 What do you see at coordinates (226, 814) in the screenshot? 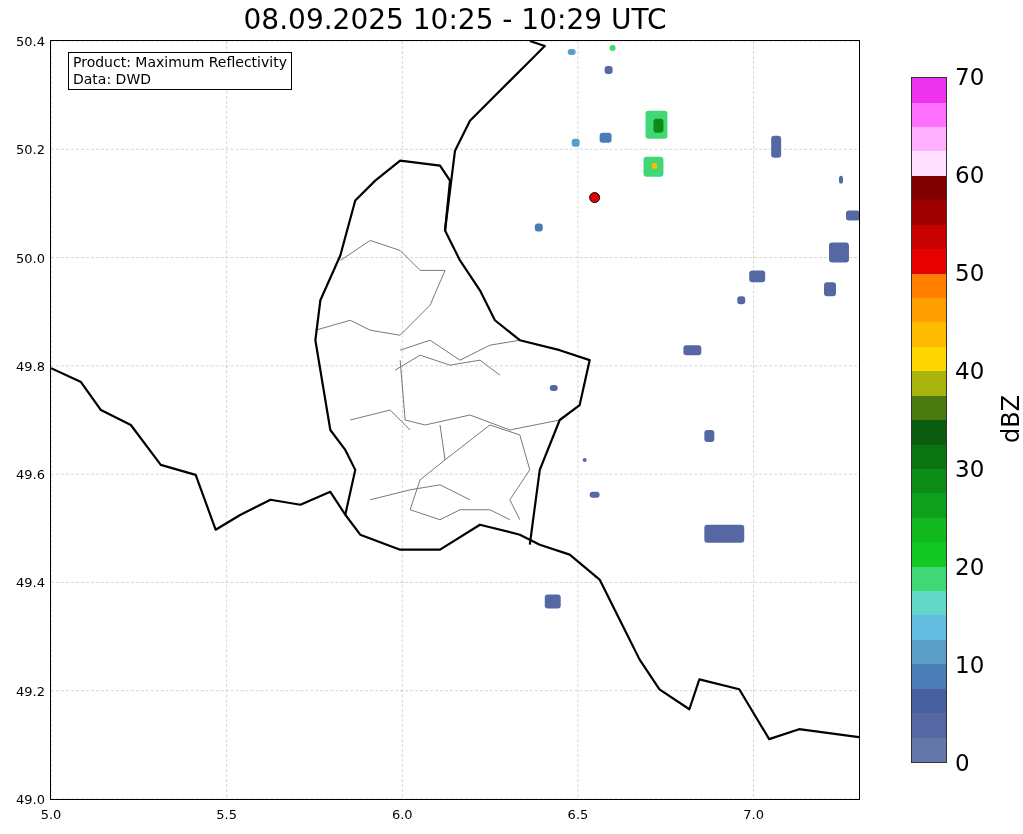
I see `x-tick-label: 5.5` at bounding box center [226, 814].